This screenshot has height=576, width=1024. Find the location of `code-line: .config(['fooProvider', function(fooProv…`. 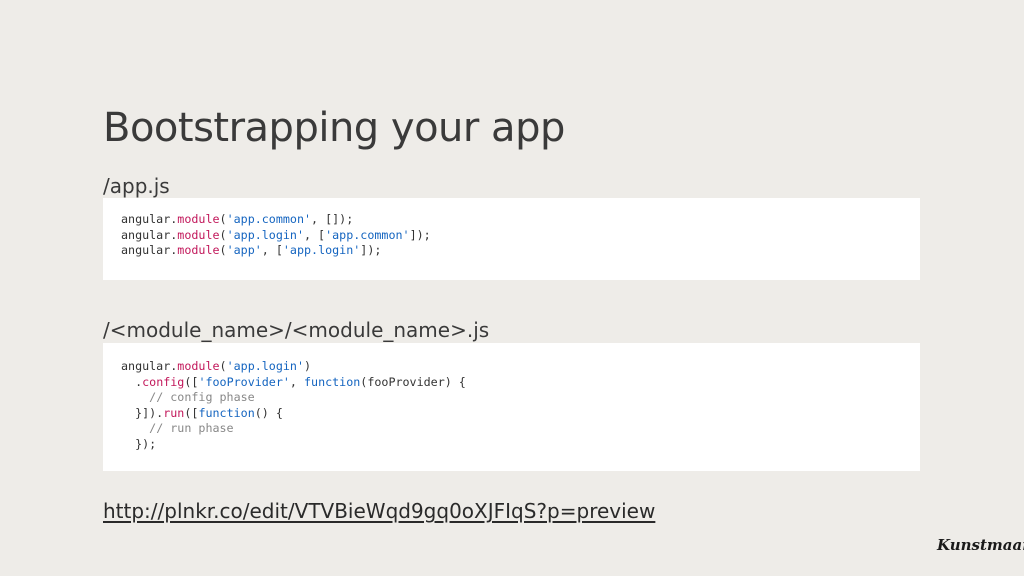

code-line: .config(['fooProvider', function(fooProv… is located at coordinates (293, 381).